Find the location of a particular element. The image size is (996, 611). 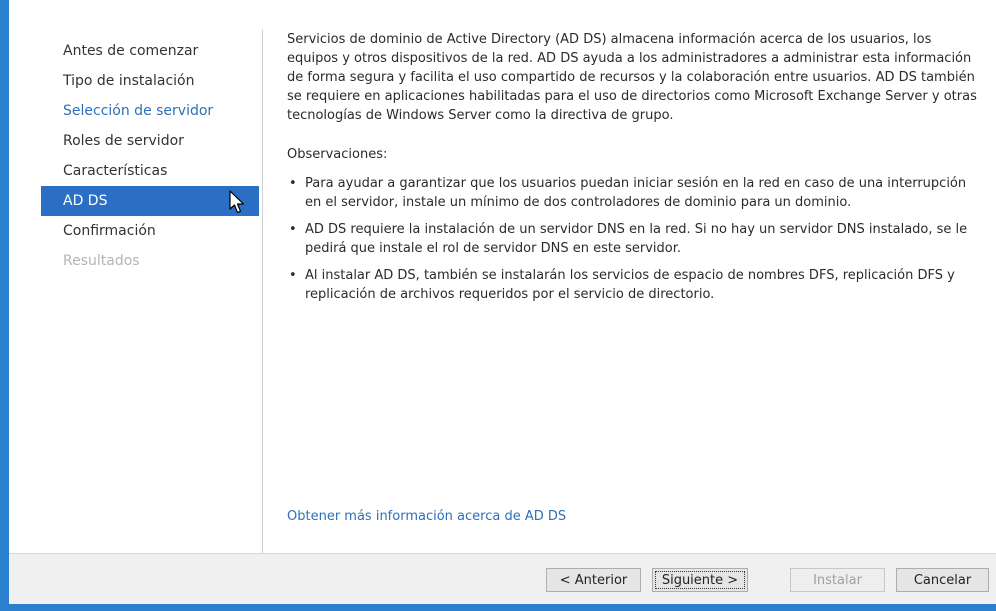

cancel-button: Cancelar is located at coordinates (942, 580).